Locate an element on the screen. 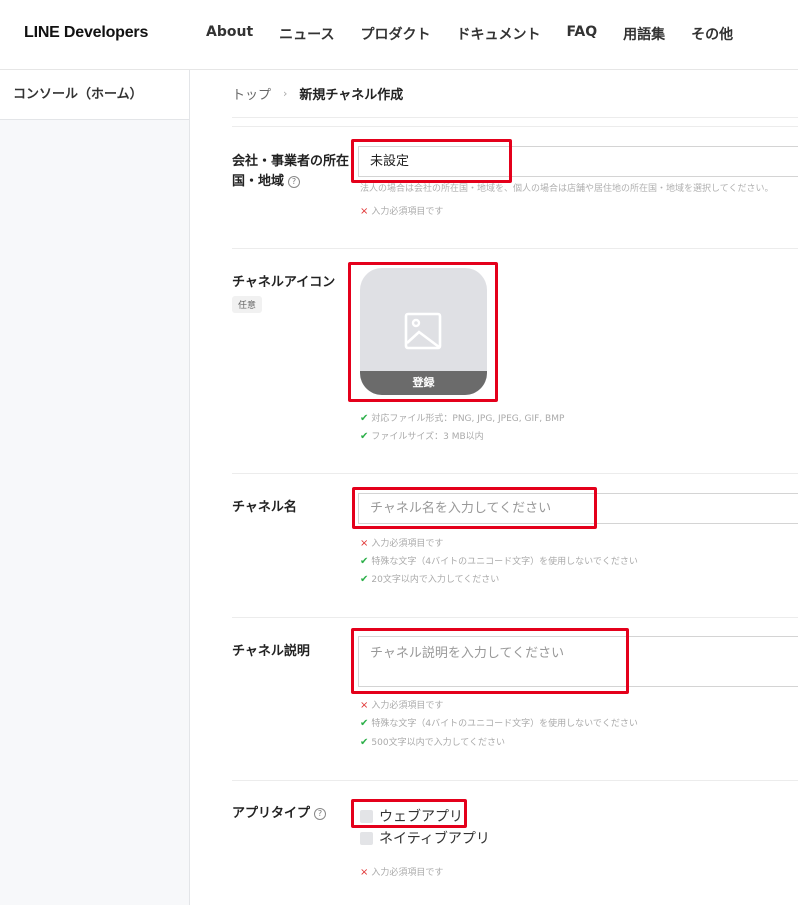  native-app-option: ネイティブアプリ is located at coordinates (425, 838).